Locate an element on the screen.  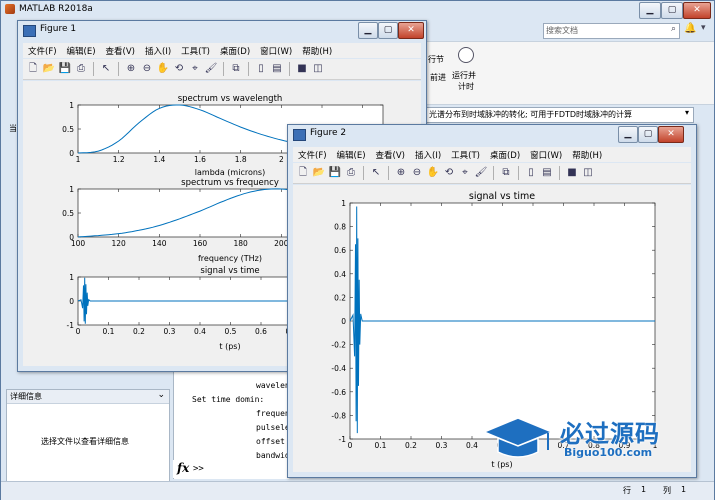
ribbon: 行节 前进 运行并 计时 is located at coordinates (570, 73).